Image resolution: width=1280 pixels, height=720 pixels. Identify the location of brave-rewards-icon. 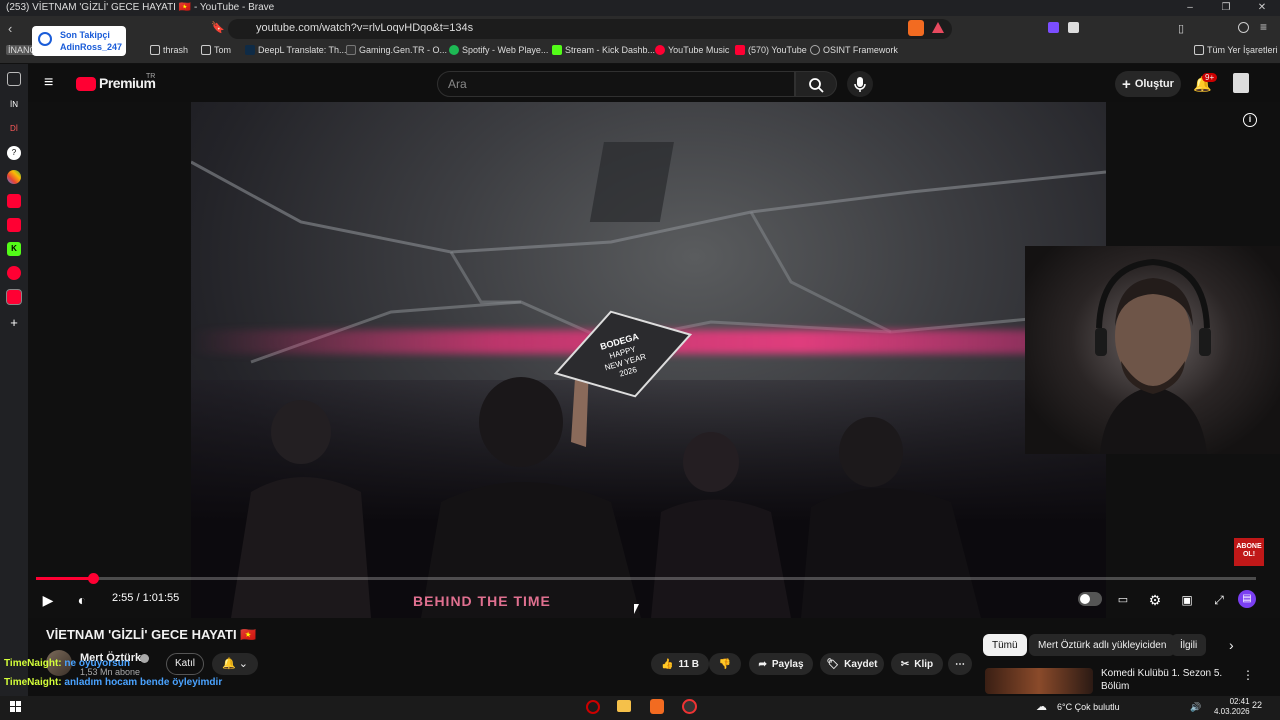
(938, 27).